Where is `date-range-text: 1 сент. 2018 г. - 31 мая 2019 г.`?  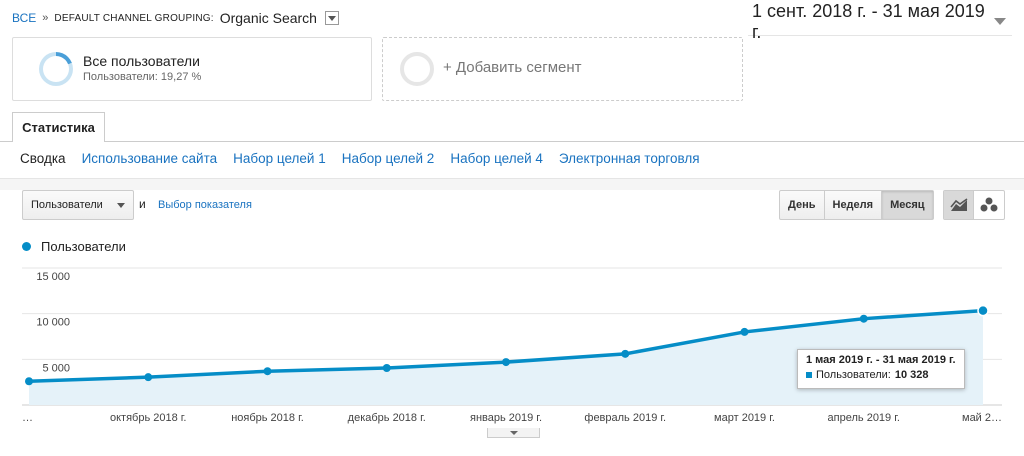 date-range-text: 1 сент. 2018 г. - 31 мая 2019 г. is located at coordinates (868, 21).